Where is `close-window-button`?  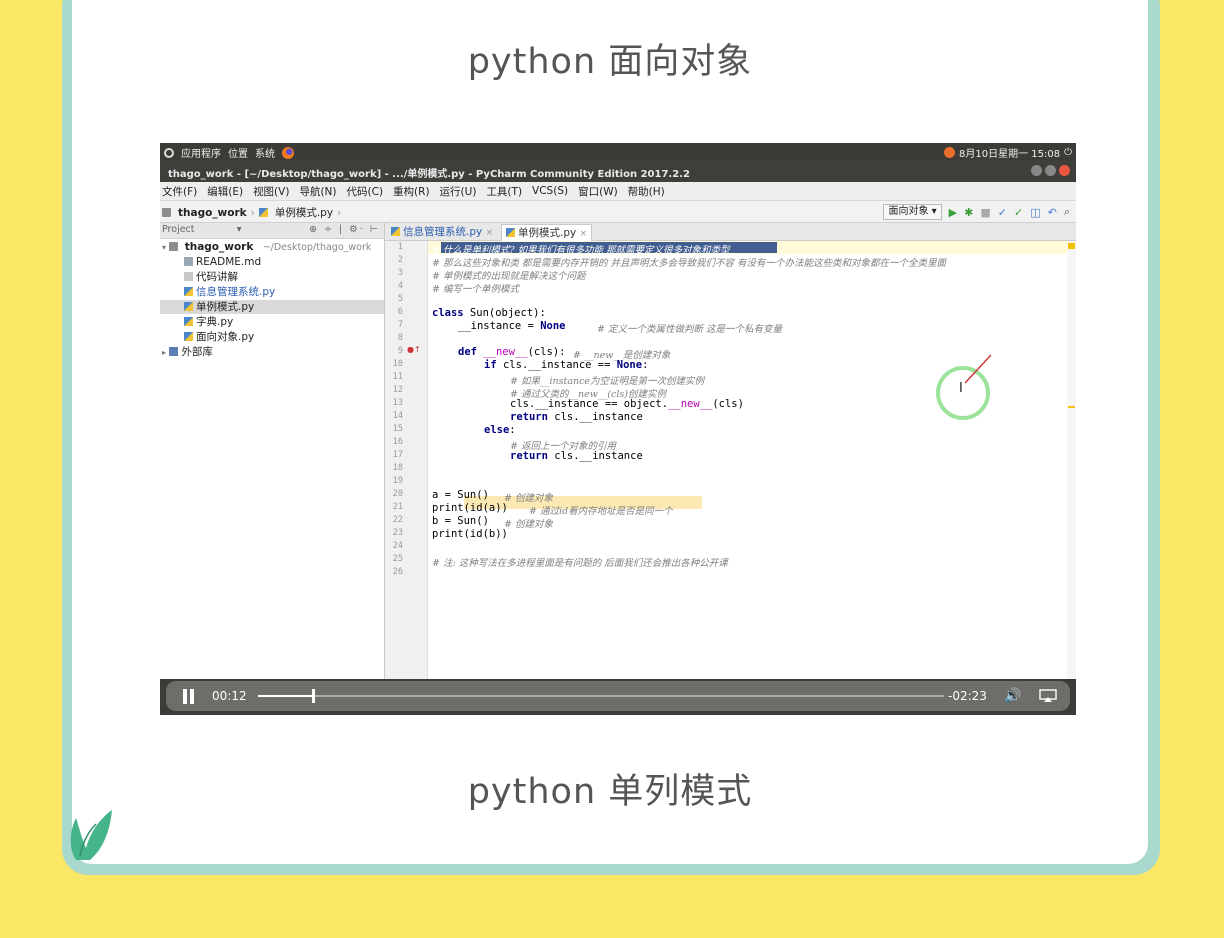 close-window-button is located at coordinates (1064, 170).